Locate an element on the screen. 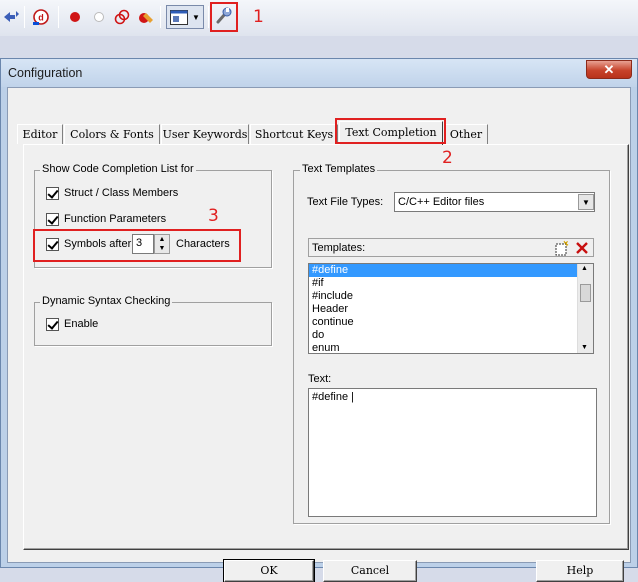 This screenshot has height=582, width=638. dropdown-icon: ▼ is located at coordinates (196, 17).